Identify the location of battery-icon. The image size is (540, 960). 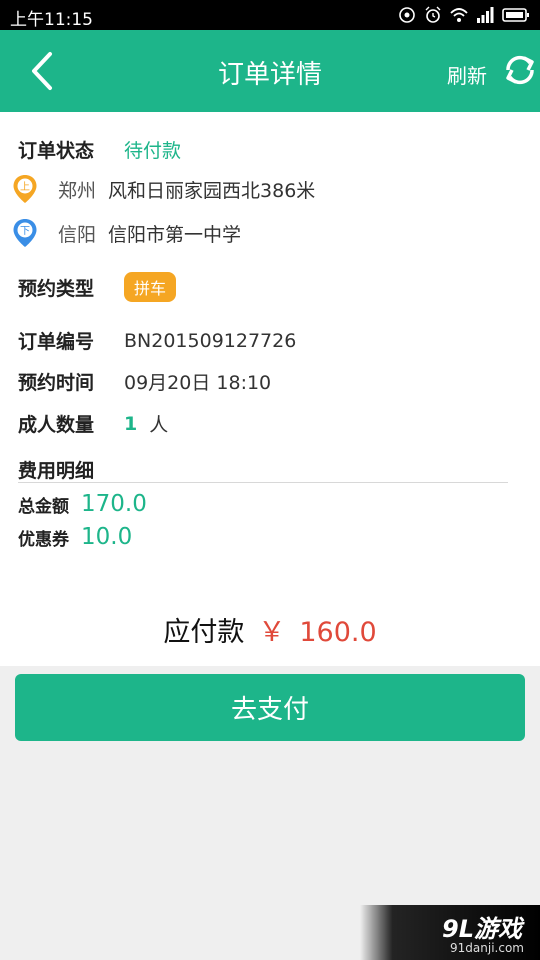
(515, 15).